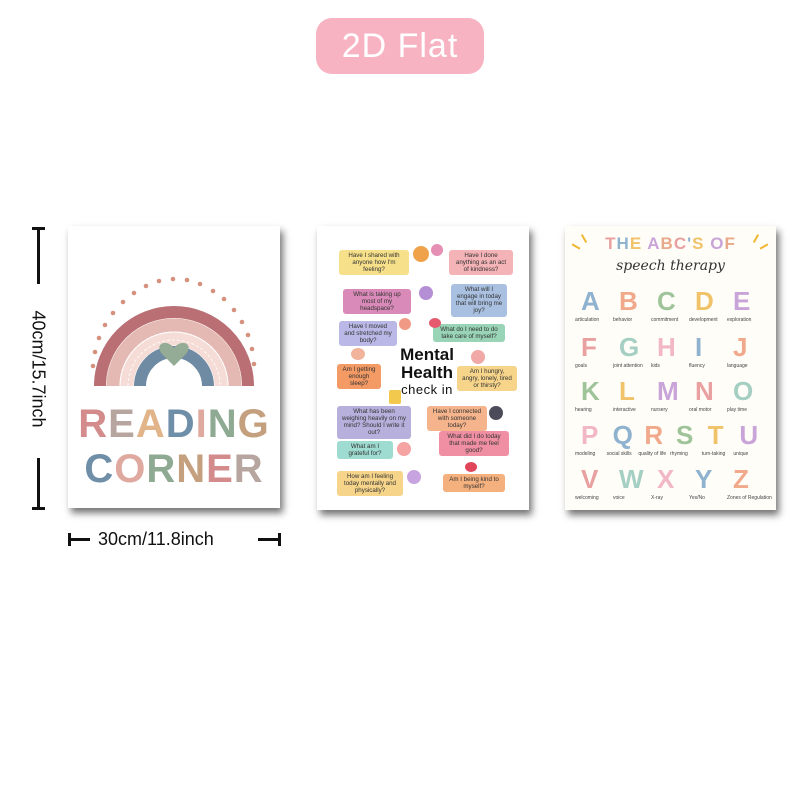 The image size is (800, 800). I want to click on abc-title: THE ABC'S OF, so click(670, 244).